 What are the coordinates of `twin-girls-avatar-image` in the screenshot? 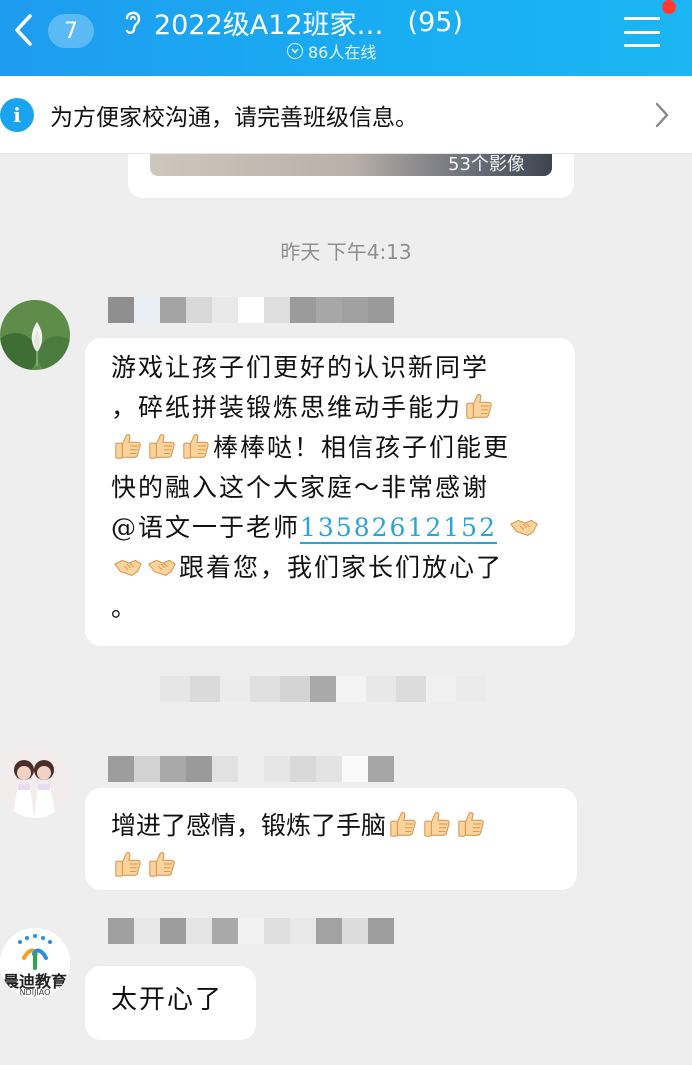 It's located at (35, 783).